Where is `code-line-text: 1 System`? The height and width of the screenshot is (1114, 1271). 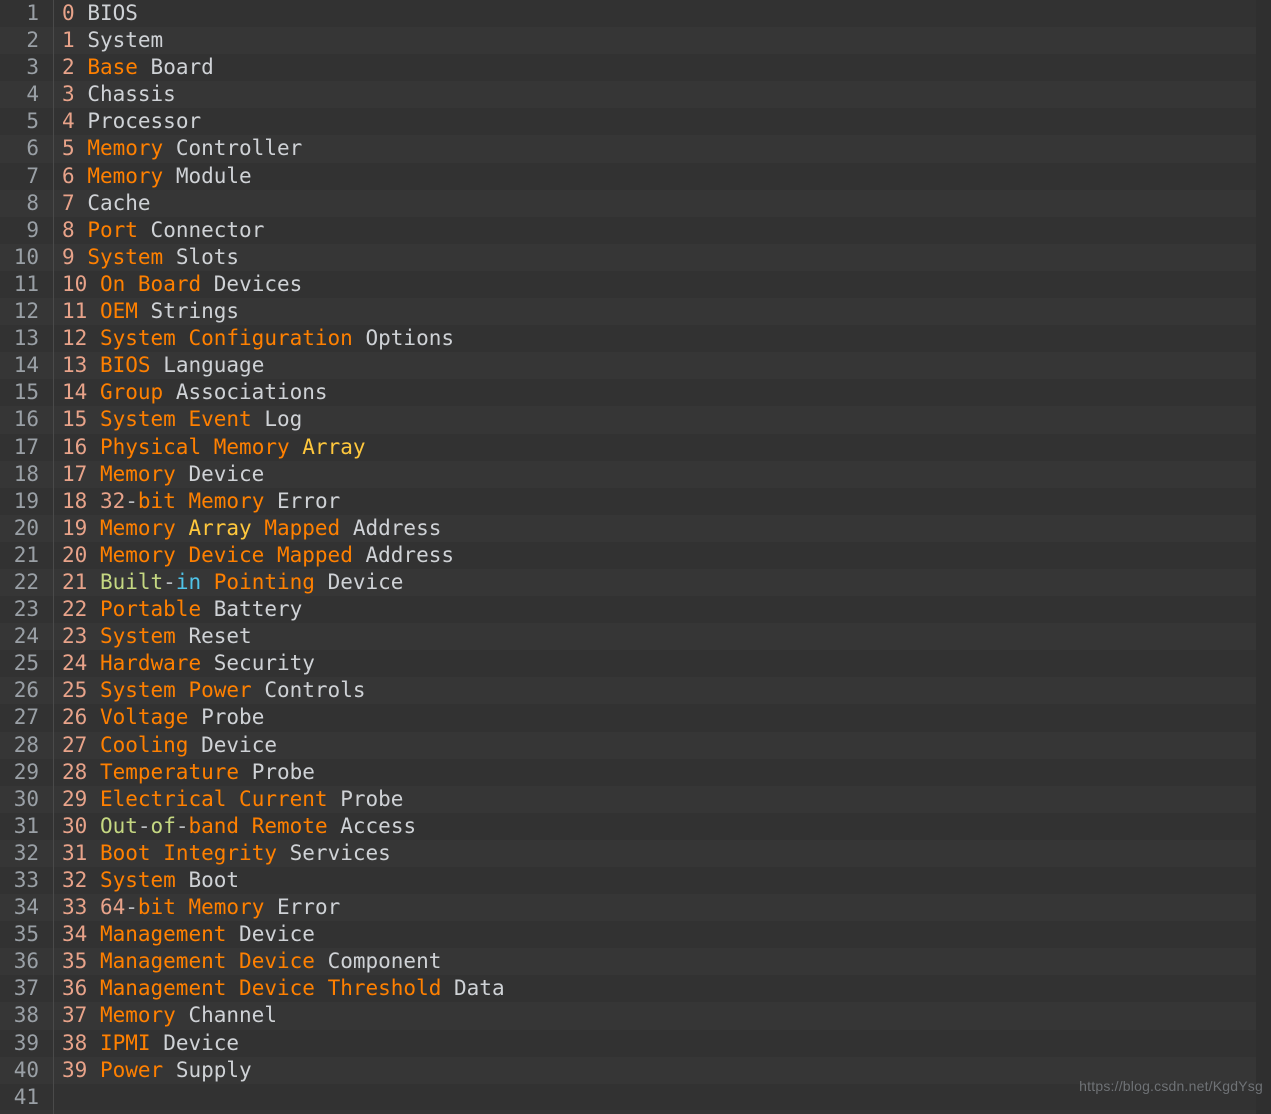
code-line-text: 1 System is located at coordinates (659, 40).